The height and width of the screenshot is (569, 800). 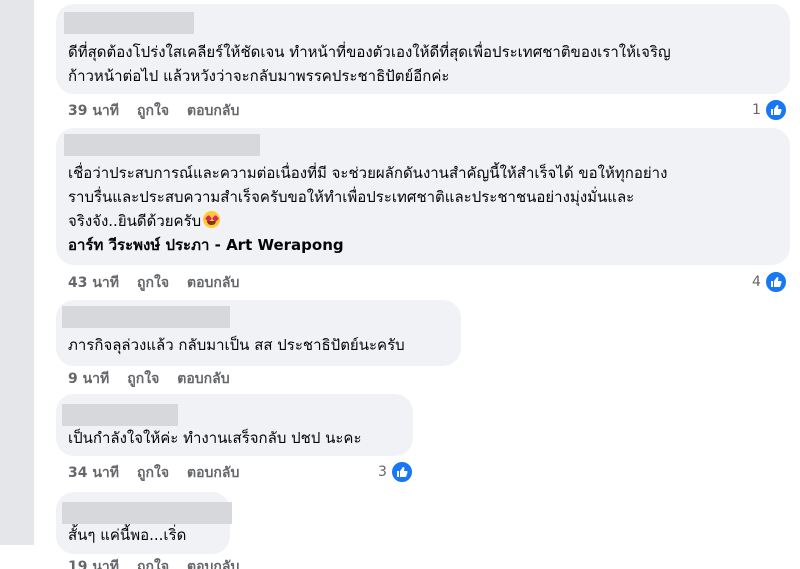 What do you see at coordinates (206, 245) in the screenshot?
I see `mention-link: อาร์ท วีระพงษ์ ประภา - Art Werapong` at bounding box center [206, 245].